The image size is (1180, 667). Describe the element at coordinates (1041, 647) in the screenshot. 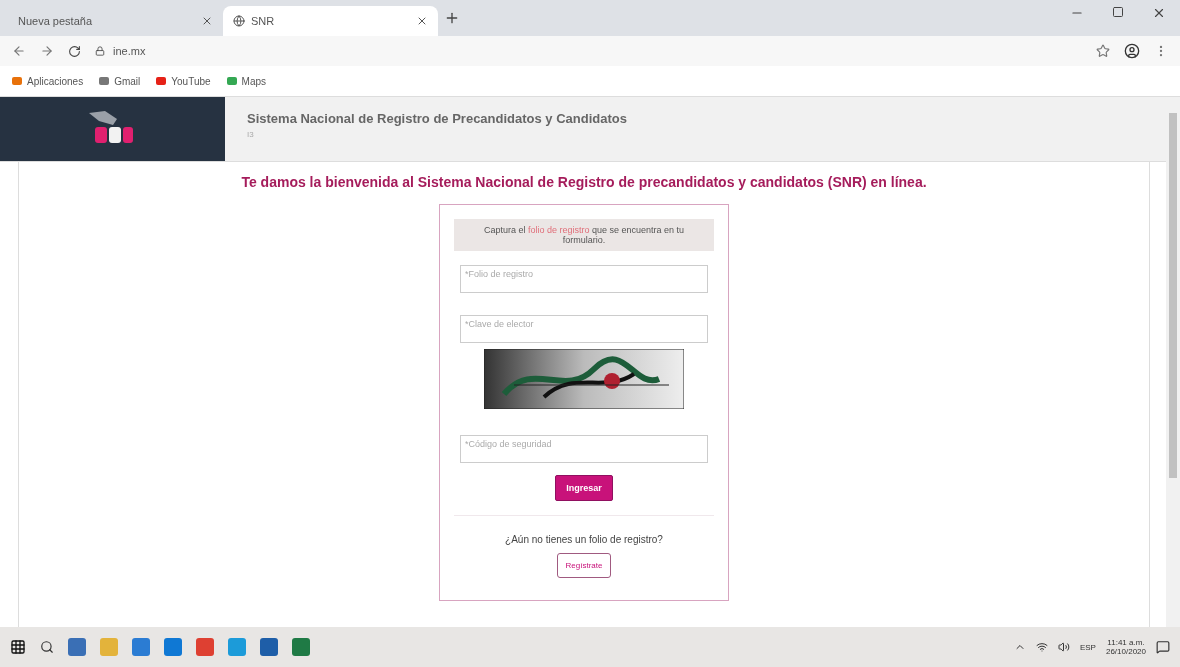

I see `wifi-icon` at that location.